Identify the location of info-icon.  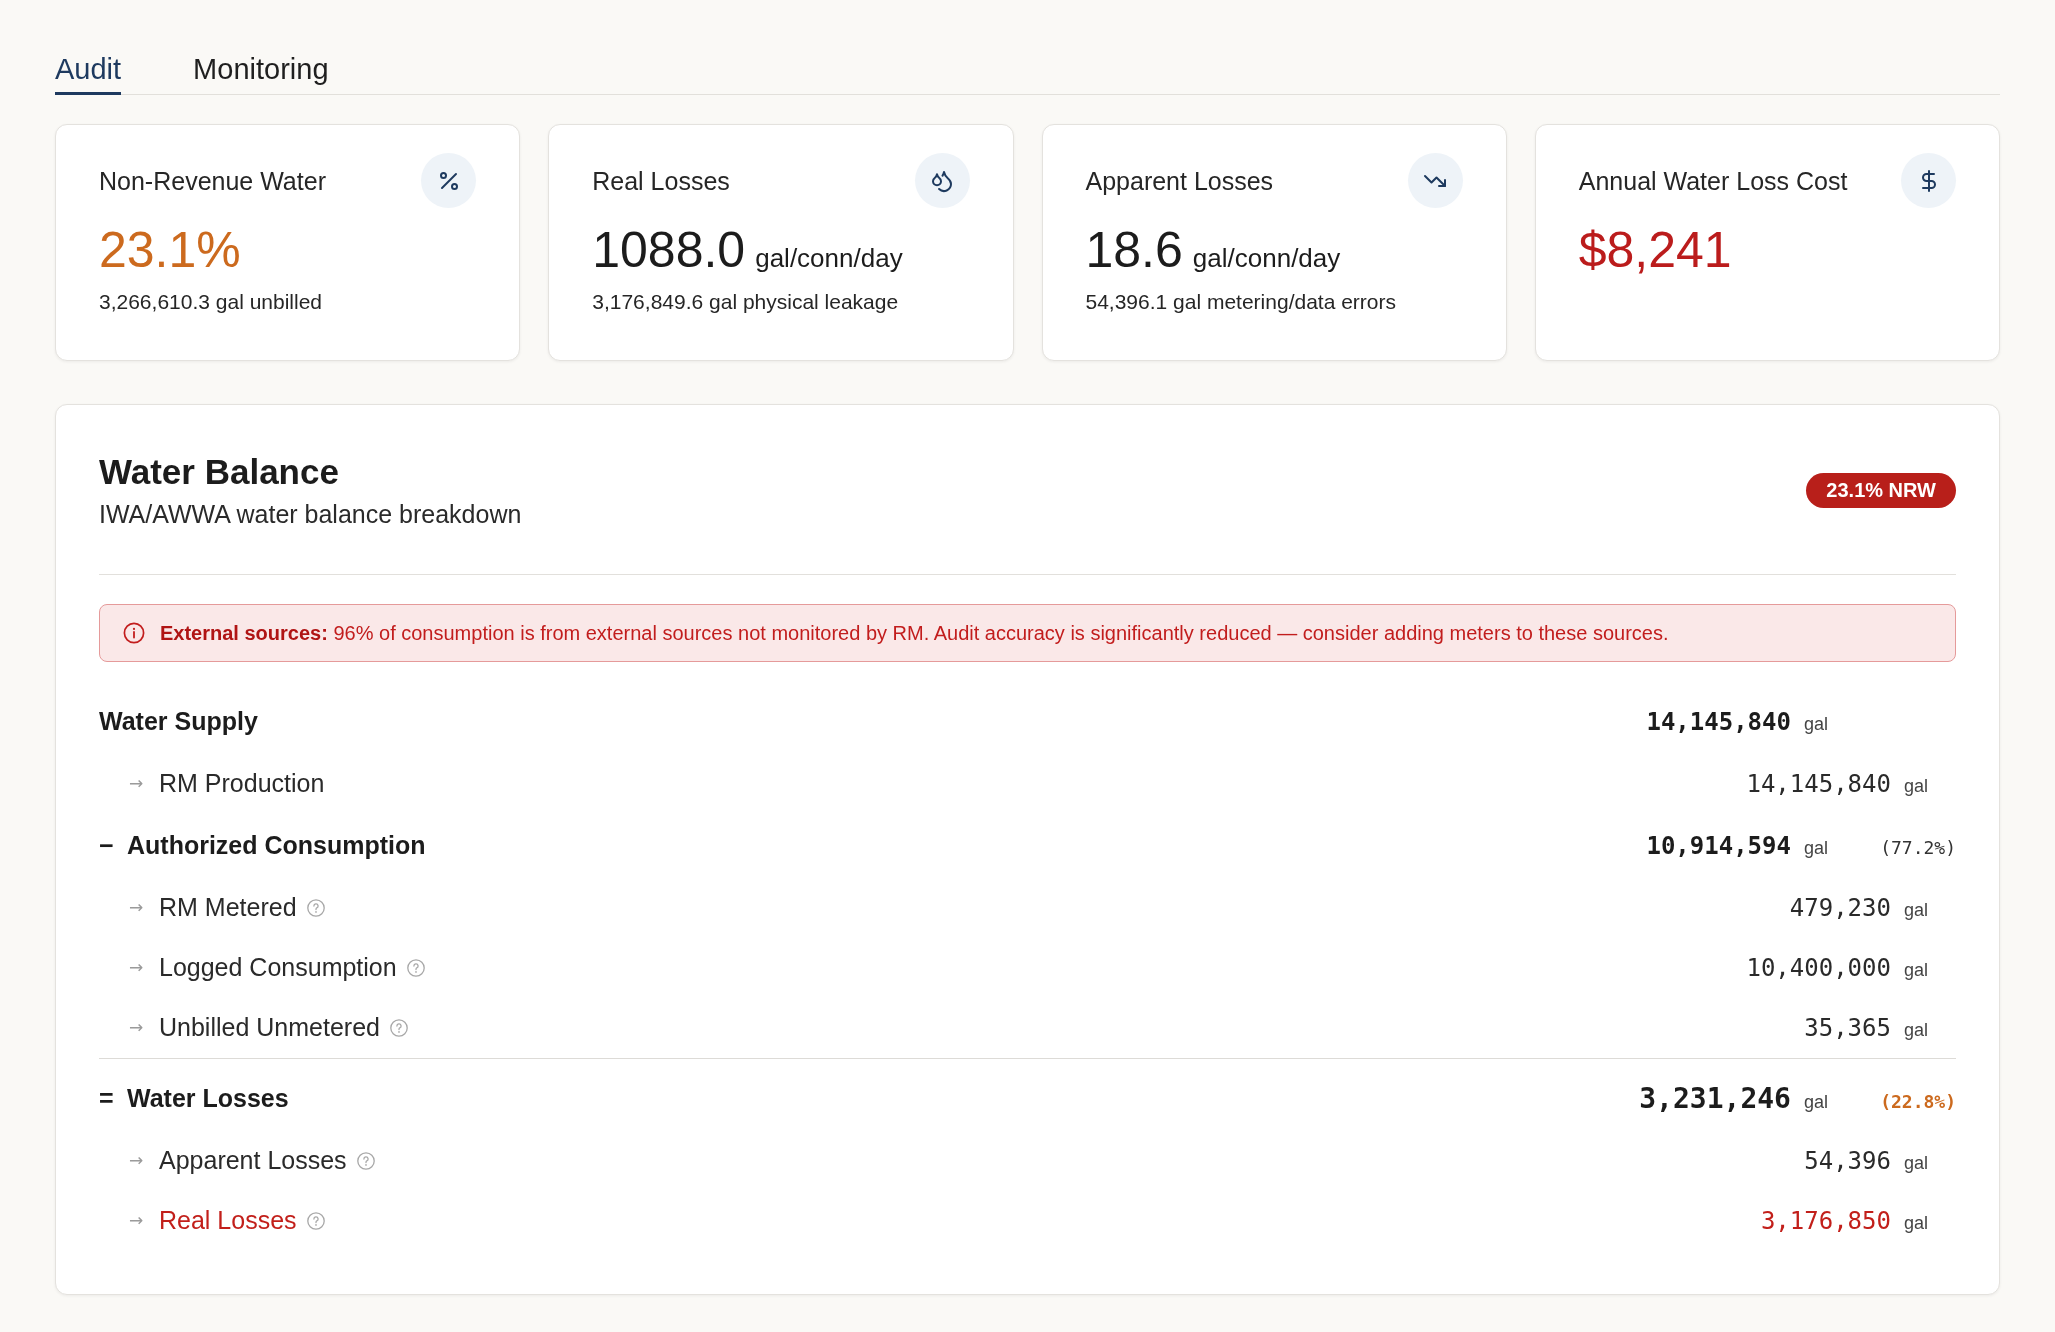
(134, 633).